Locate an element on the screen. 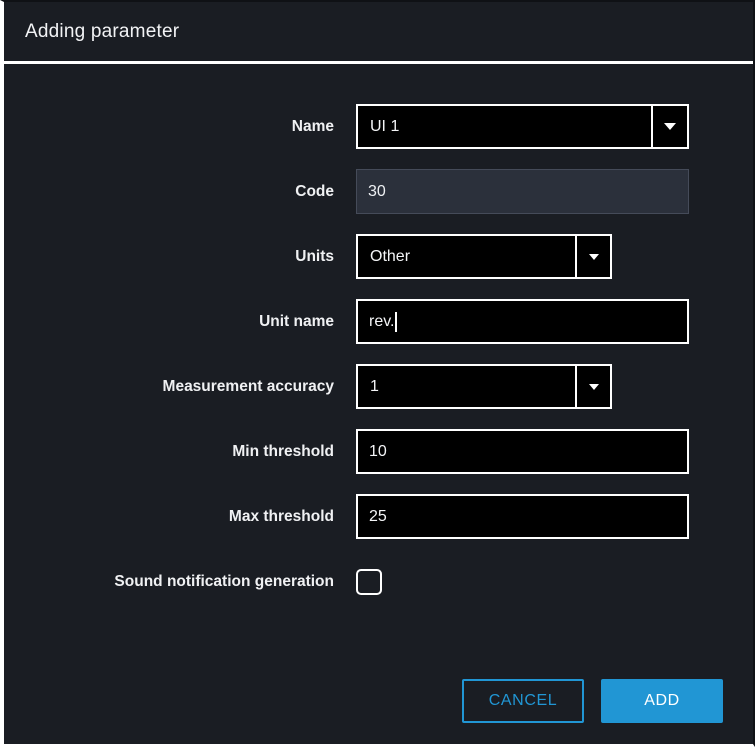  add-button: ADD is located at coordinates (662, 701).